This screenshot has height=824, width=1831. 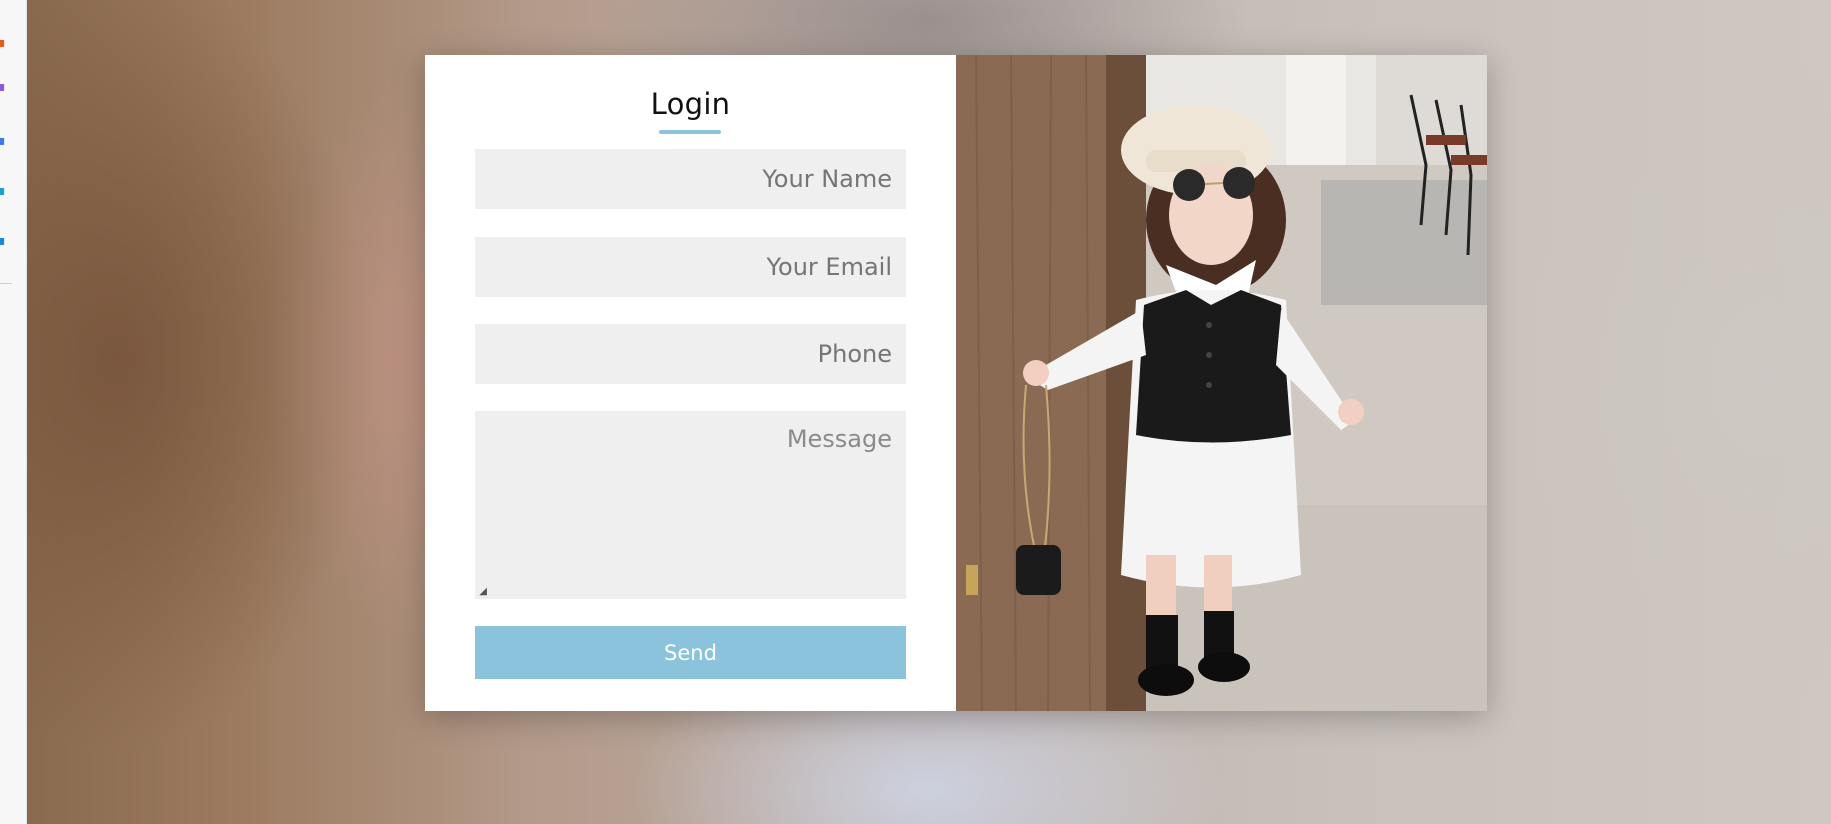 I want to click on browser-side-strip: ▪ ▪ ▪ ▪ ▪, so click(x=13, y=412).